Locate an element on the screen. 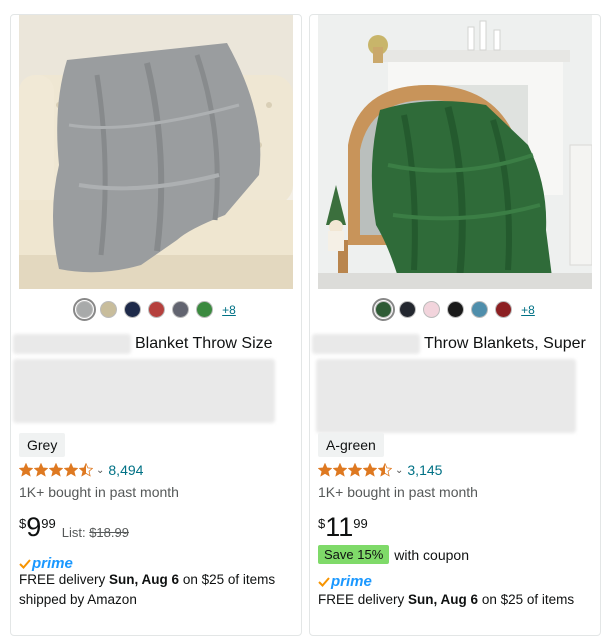 This screenshot has width=608, height=636. delivery-info: FREE delivery Sun, Aug 6 on $25 of items is located at coordinates (455, 600).